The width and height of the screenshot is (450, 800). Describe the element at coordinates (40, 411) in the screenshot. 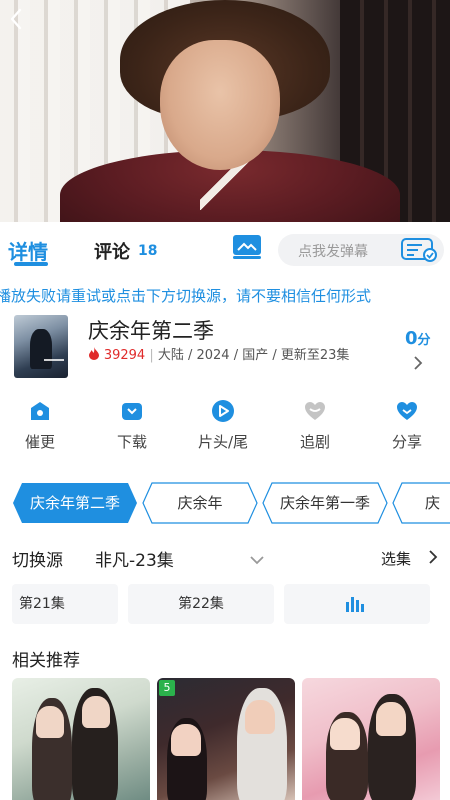

I see `home-icon` at that location.